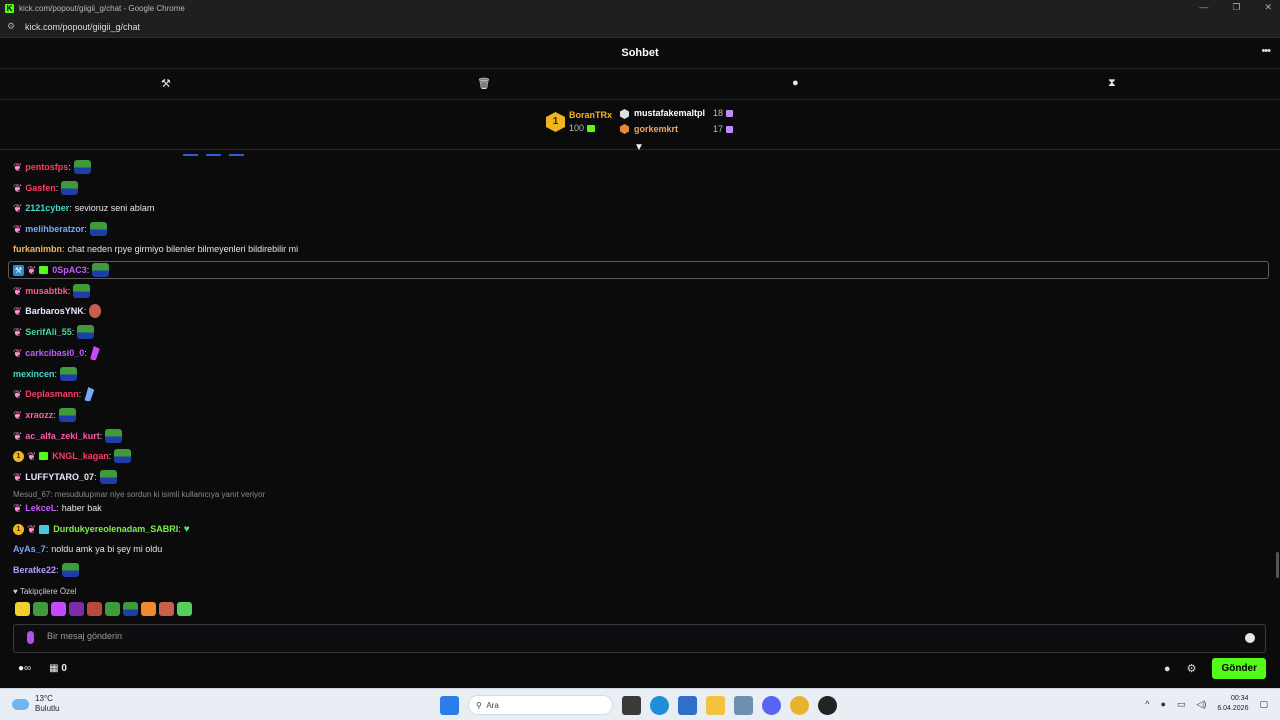 The image size is (1280, 720). What do you see at coordinates (540, 705) in the screenshot?
I see `taskbar-search: ⚲ Ara` at bounding box center [540, 705].